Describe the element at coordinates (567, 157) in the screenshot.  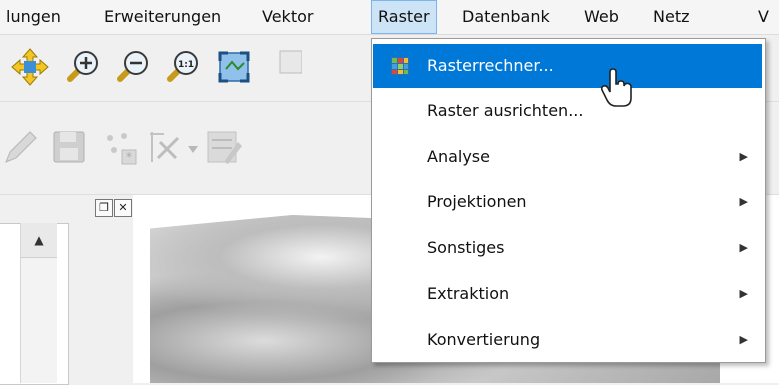
I see `menu-item-analyse: Analyse ▶` at that location.